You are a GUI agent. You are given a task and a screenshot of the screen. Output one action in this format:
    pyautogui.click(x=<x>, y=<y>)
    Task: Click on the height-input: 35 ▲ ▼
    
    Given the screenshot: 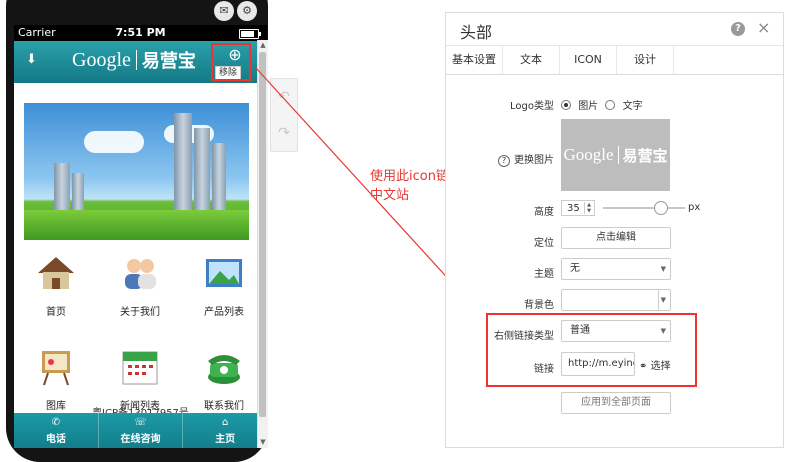 What is the action you would take?
    pyautogui.click(x=578, y=208)
    